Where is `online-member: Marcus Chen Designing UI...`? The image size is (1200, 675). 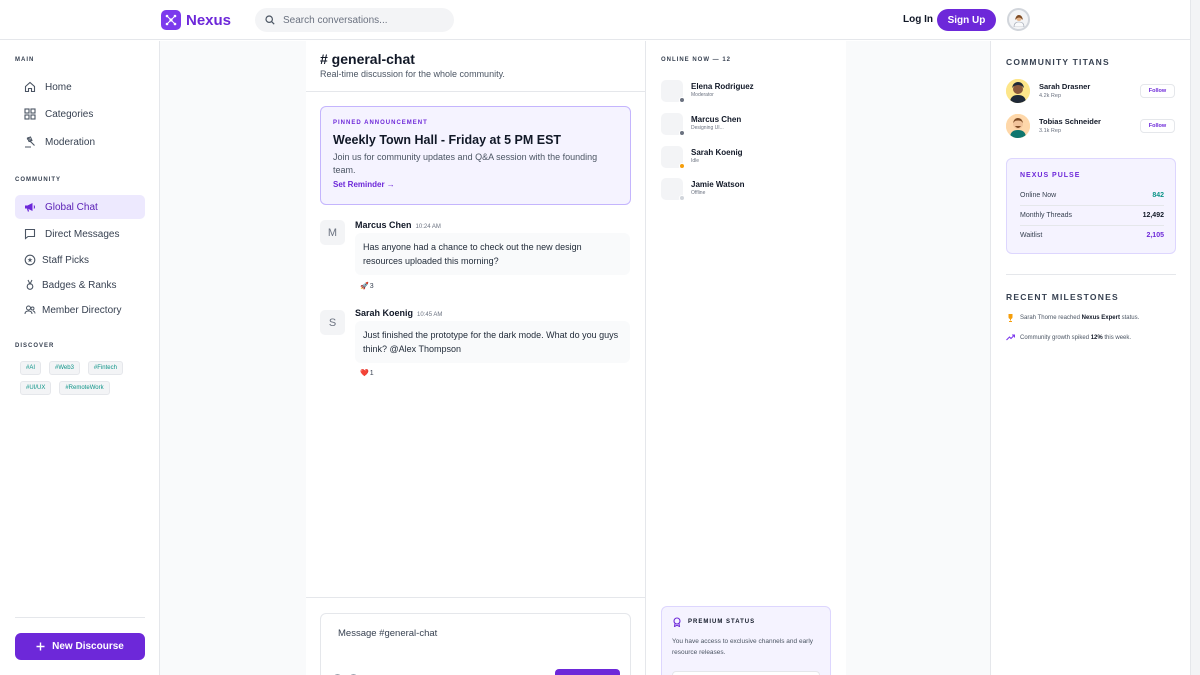 online-member: Marcus Chen Designing UI... is located at coordinates (751, 125).